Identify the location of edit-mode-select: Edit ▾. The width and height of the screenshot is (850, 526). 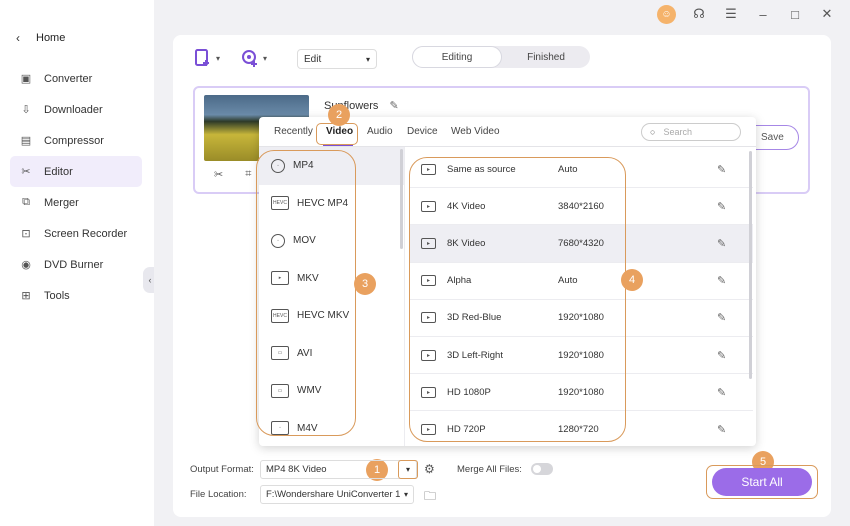
(337, 59).